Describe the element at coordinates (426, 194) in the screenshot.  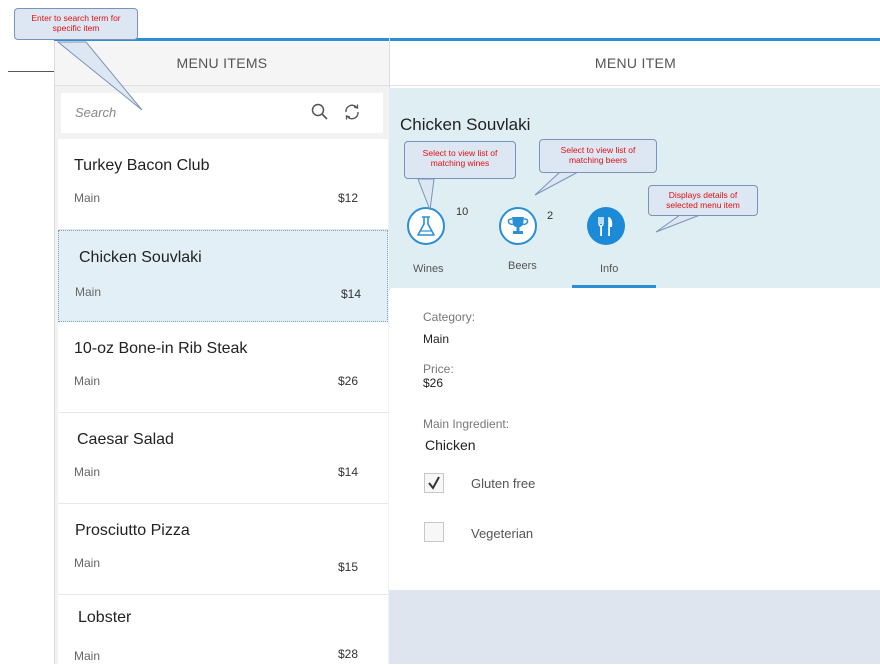
I see `wines-callout-pointer` at that location.